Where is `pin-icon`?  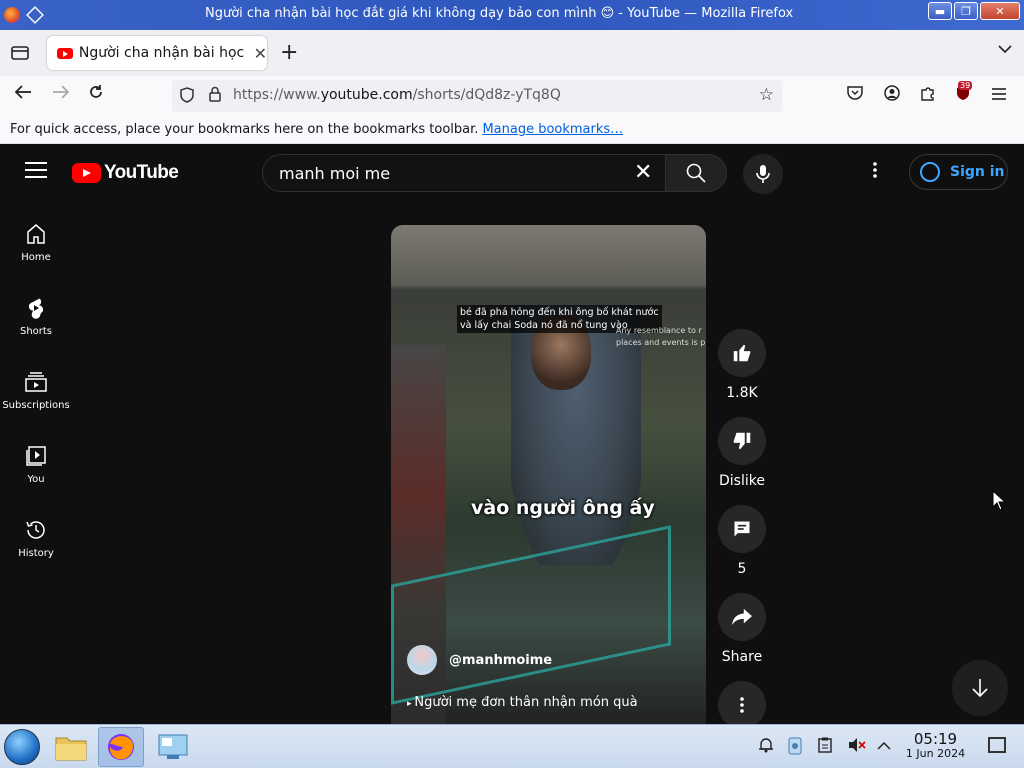 pin-icon is located at coordinates (35, 15).